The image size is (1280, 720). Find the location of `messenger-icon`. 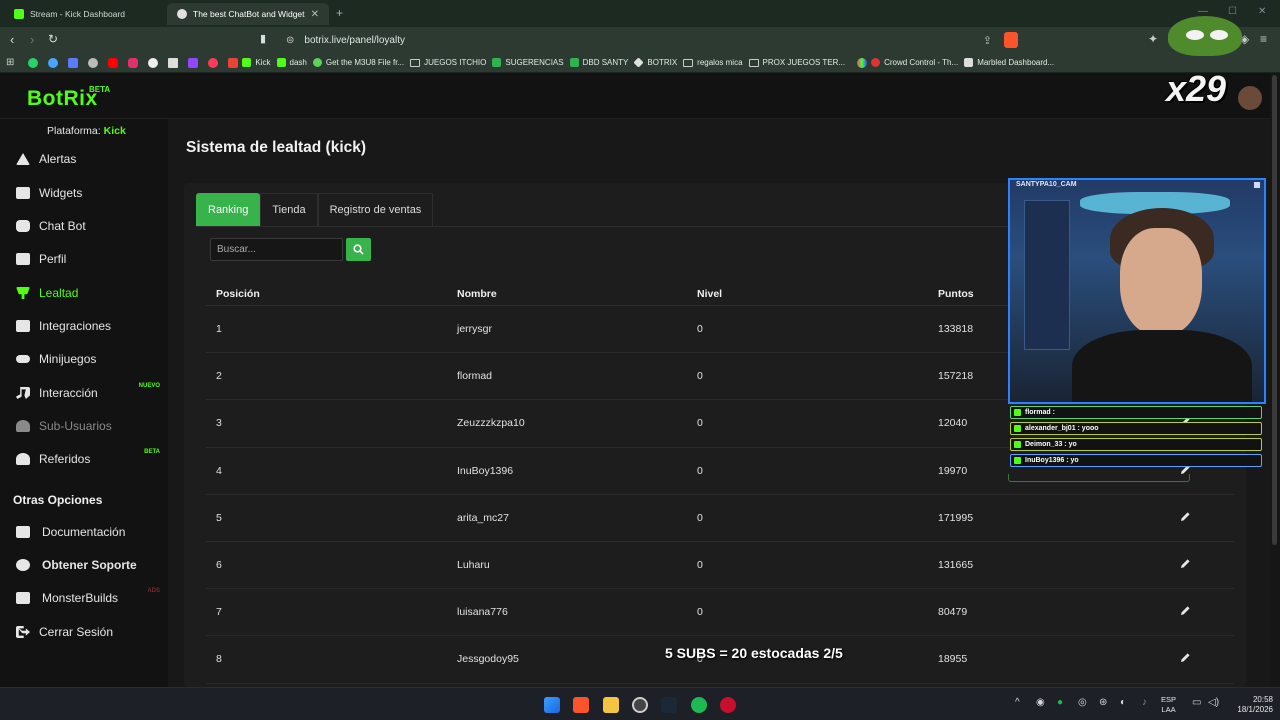

messenger-icon is located at coordinates (53, 62).